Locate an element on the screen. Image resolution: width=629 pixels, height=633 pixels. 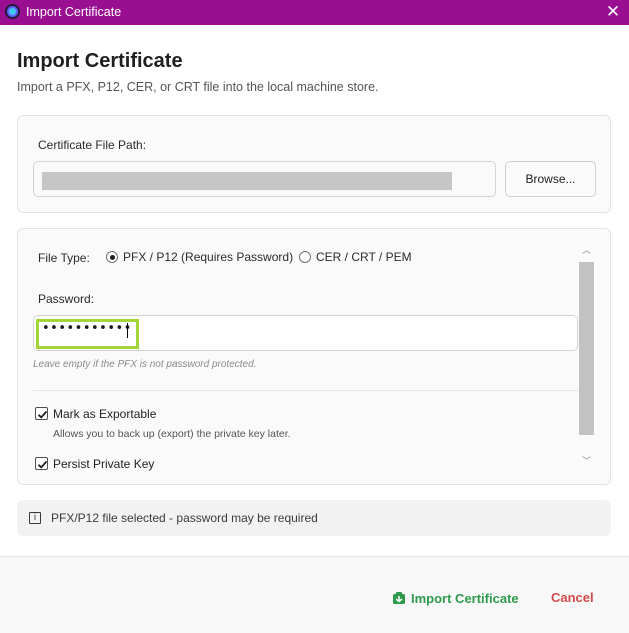
persist-checkbox is located at coordinates (41, 463).